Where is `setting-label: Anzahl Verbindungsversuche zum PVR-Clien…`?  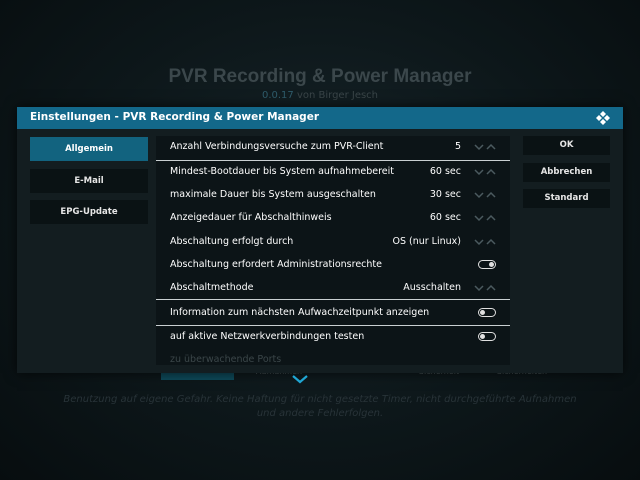 setting-label: Anzahl Verbindungsversuche zum PVR-Clien… is located at coordinates (277, 146).